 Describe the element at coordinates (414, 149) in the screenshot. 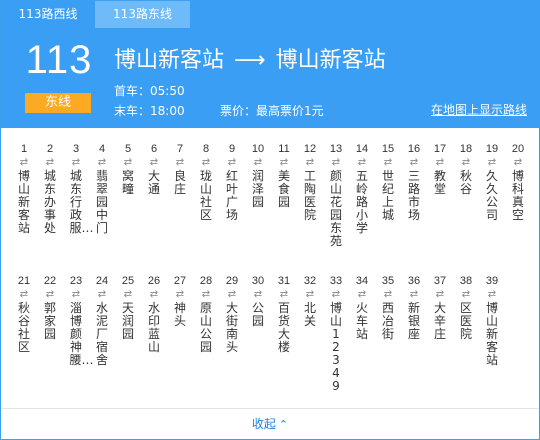

I see `stop-number: 16` at that location.